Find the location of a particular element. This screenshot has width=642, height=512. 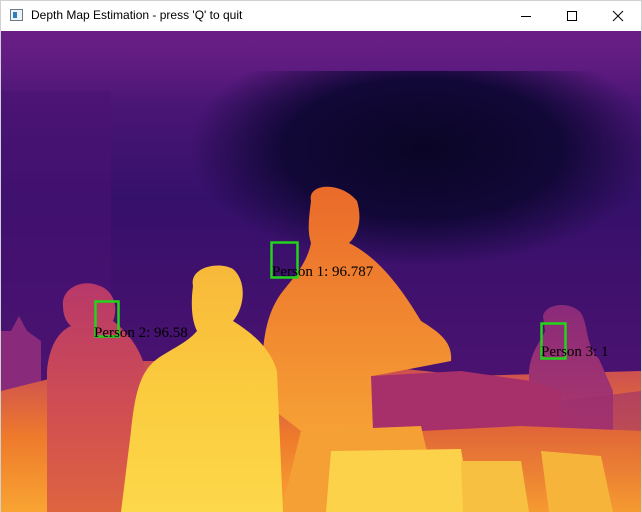

window-app-icon is located at coordinates (16, 15).